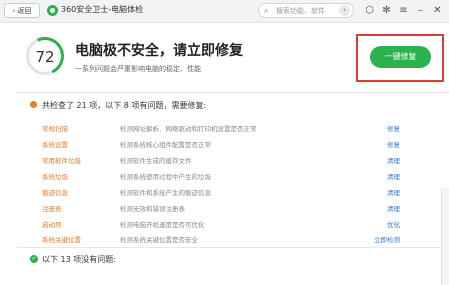 The width and height of the screenshot is (449, 285). Describe the element at coordinates (102, 9) in the screenshot. I see `window-title: 360安全卫士-电脑体检` at that location.